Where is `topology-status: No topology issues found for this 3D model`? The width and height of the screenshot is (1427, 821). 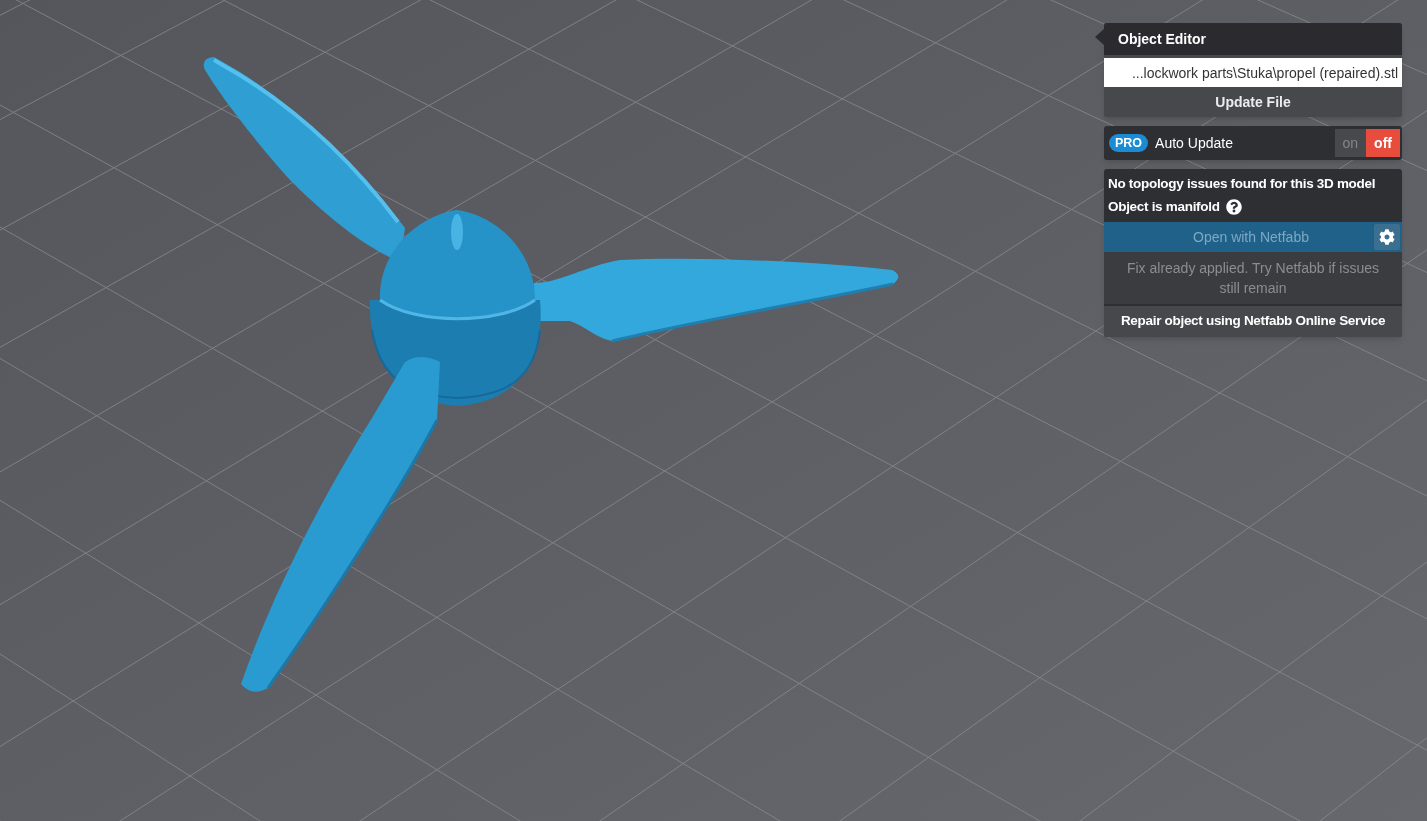 topology-status: No topology issues found for this 3D model is located at coordinates (1242, 184).